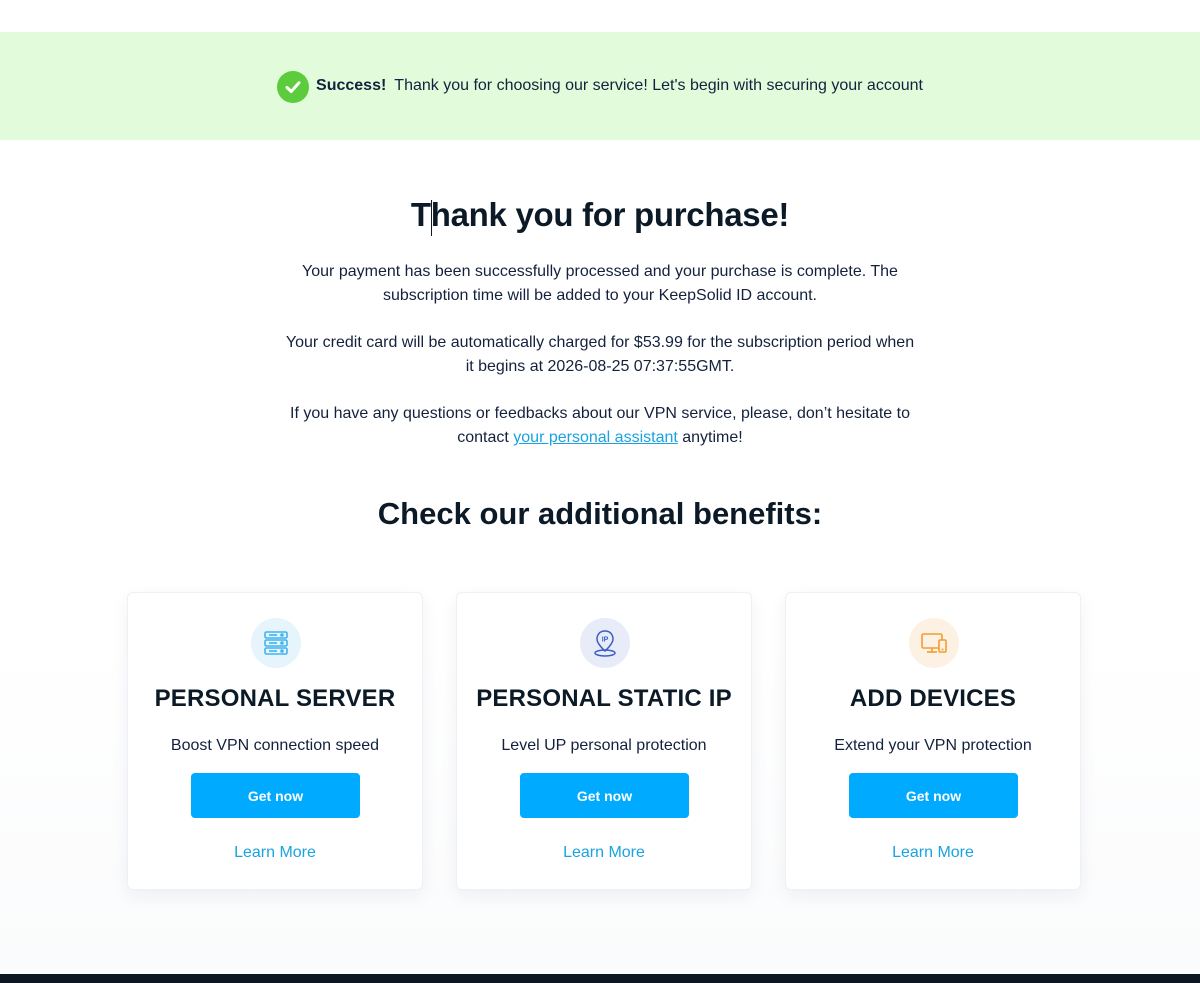  I want to click on card-title: PERSONAL SERVER, so click(275, 698).